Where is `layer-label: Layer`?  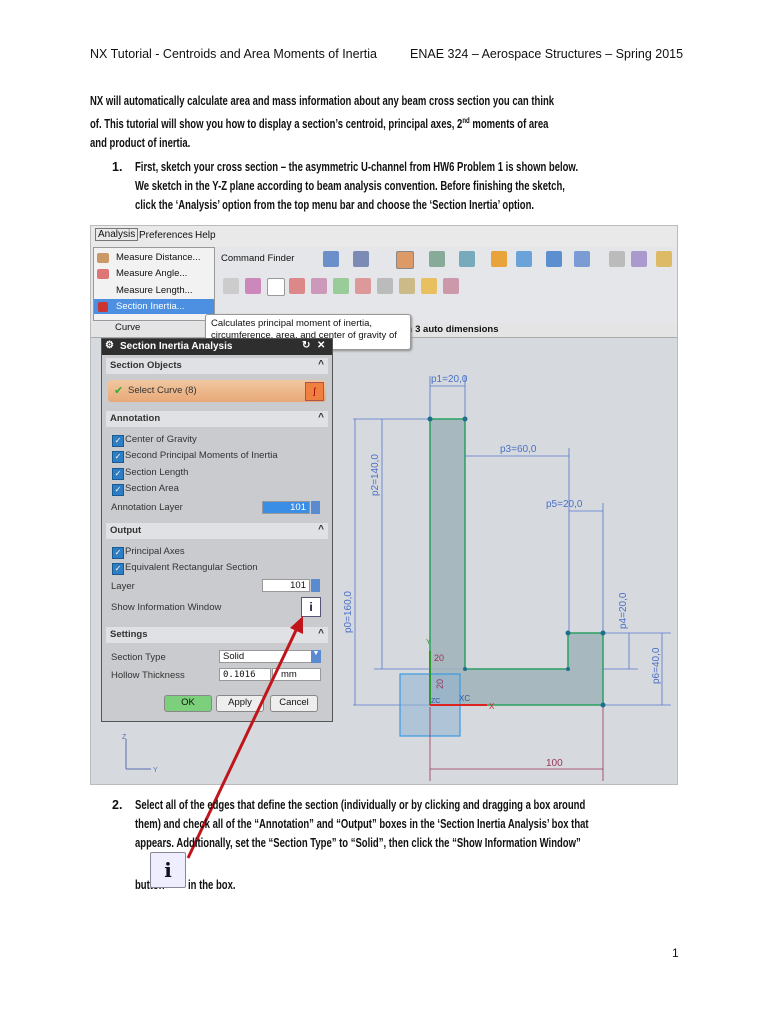
layer-label: Layer is located at coordinates (123, 586).